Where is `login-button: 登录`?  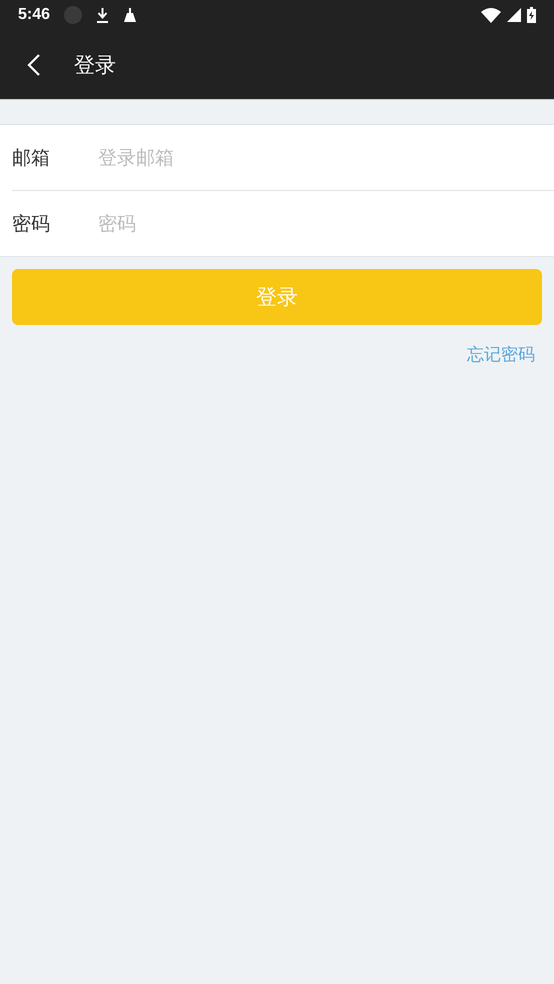
login-button: 登录 is located at coordinates (277, 297).